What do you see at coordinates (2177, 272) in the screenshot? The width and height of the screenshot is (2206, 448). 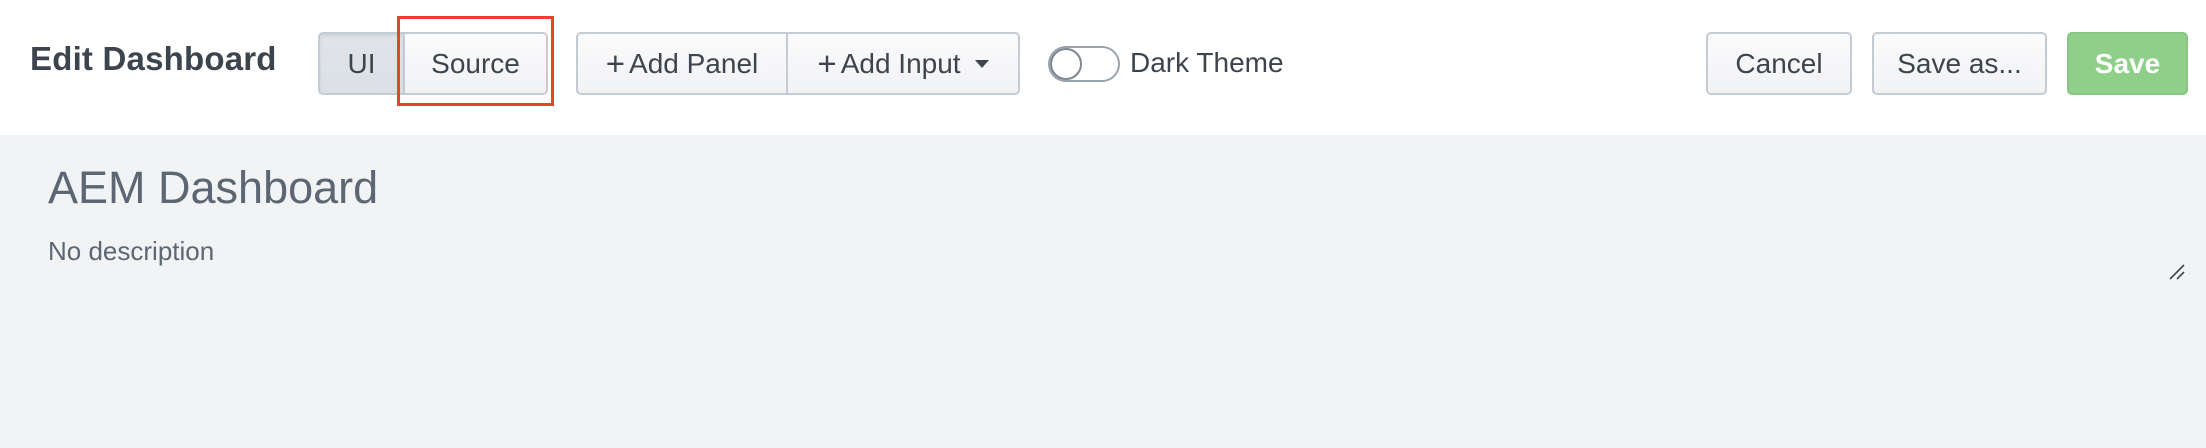 I see `resize-handle-icon` at bounding box center [2177, 272].